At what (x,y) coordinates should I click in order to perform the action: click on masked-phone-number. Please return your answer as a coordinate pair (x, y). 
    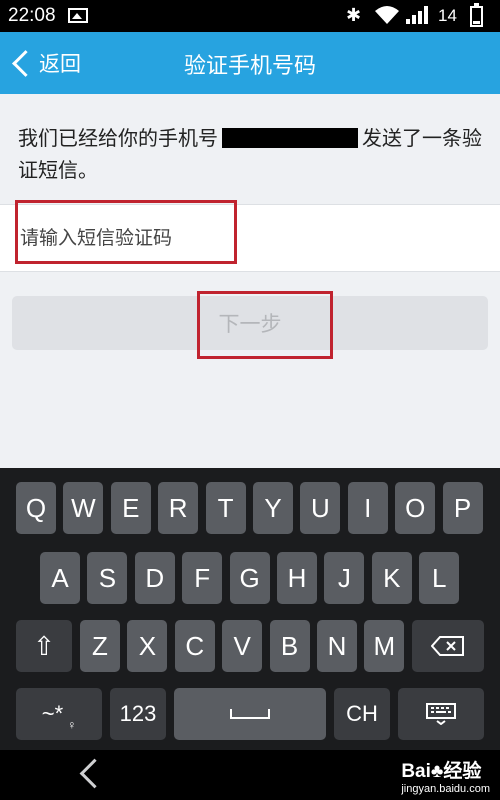
    Looking at the image, I should click on (290, 138).